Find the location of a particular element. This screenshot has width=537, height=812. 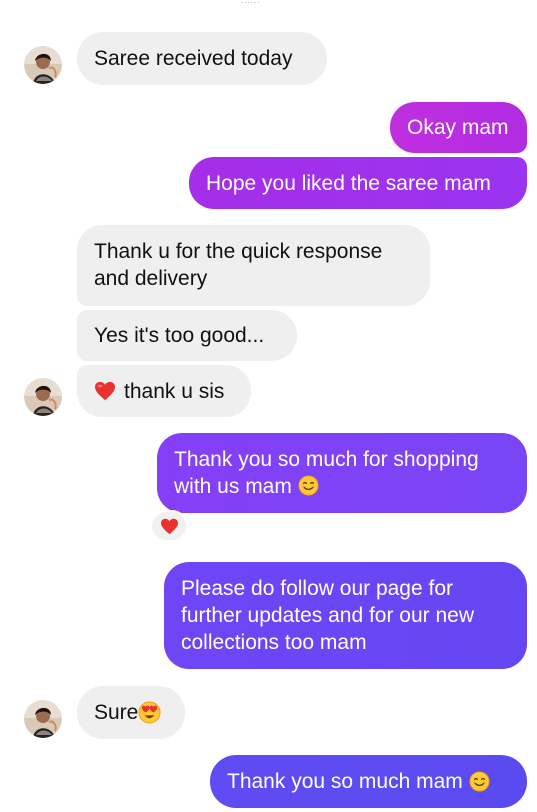

heart-eyes-icon is located at coordinates (149, 712).